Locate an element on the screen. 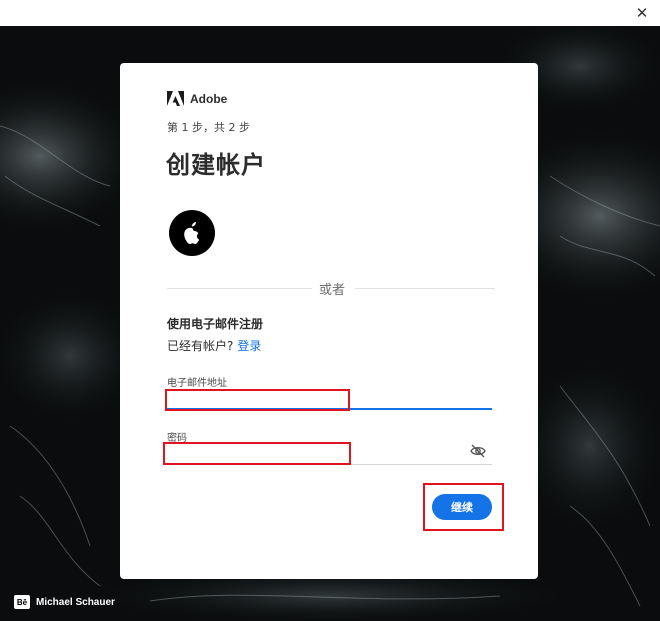 This screenshot has height=621, width=660. brand-row: Adobe is located at coordinates (197, 98).